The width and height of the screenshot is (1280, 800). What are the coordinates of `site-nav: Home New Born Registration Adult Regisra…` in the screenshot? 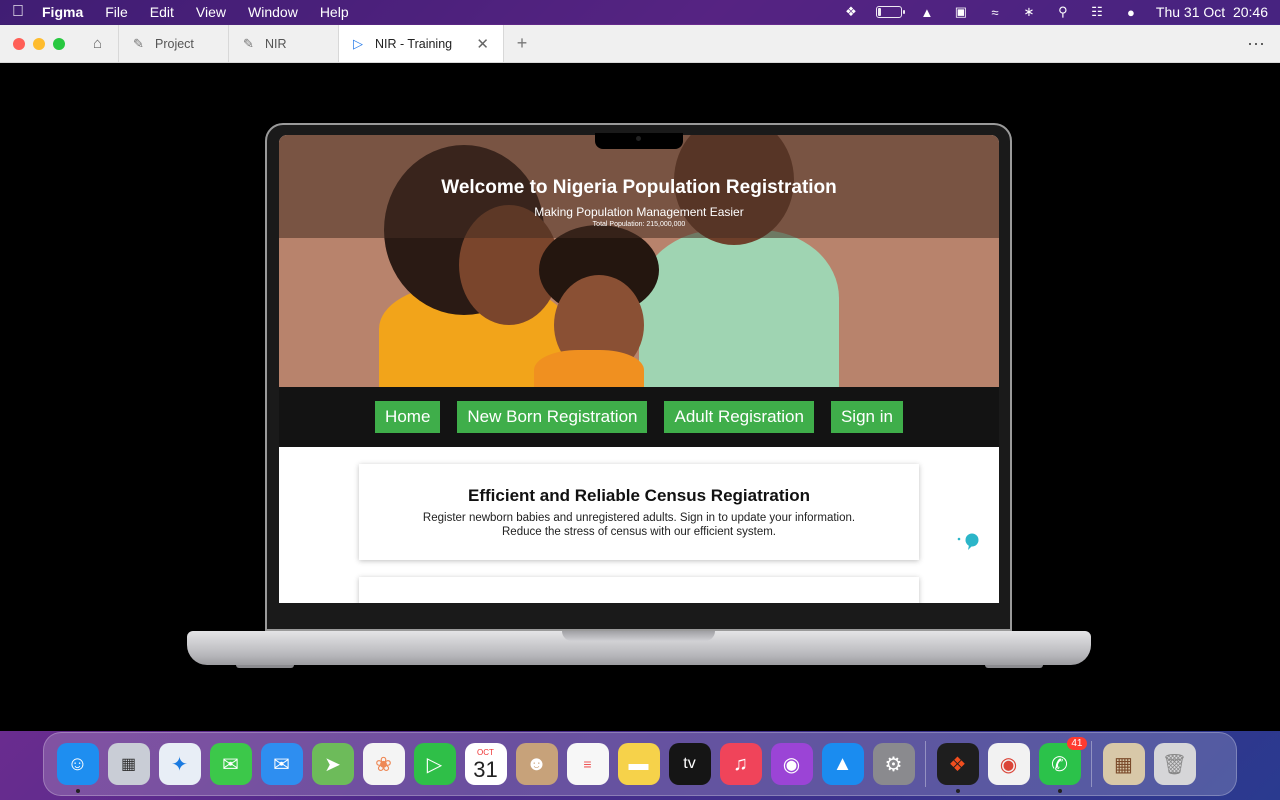 It's located at (639, 417).